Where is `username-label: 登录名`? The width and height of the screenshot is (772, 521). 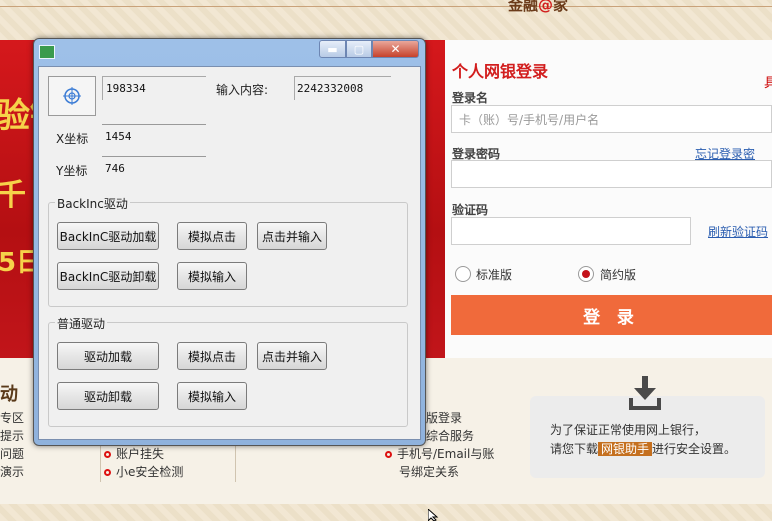 username-label: 登录名 is located at coordinates (470, 98).